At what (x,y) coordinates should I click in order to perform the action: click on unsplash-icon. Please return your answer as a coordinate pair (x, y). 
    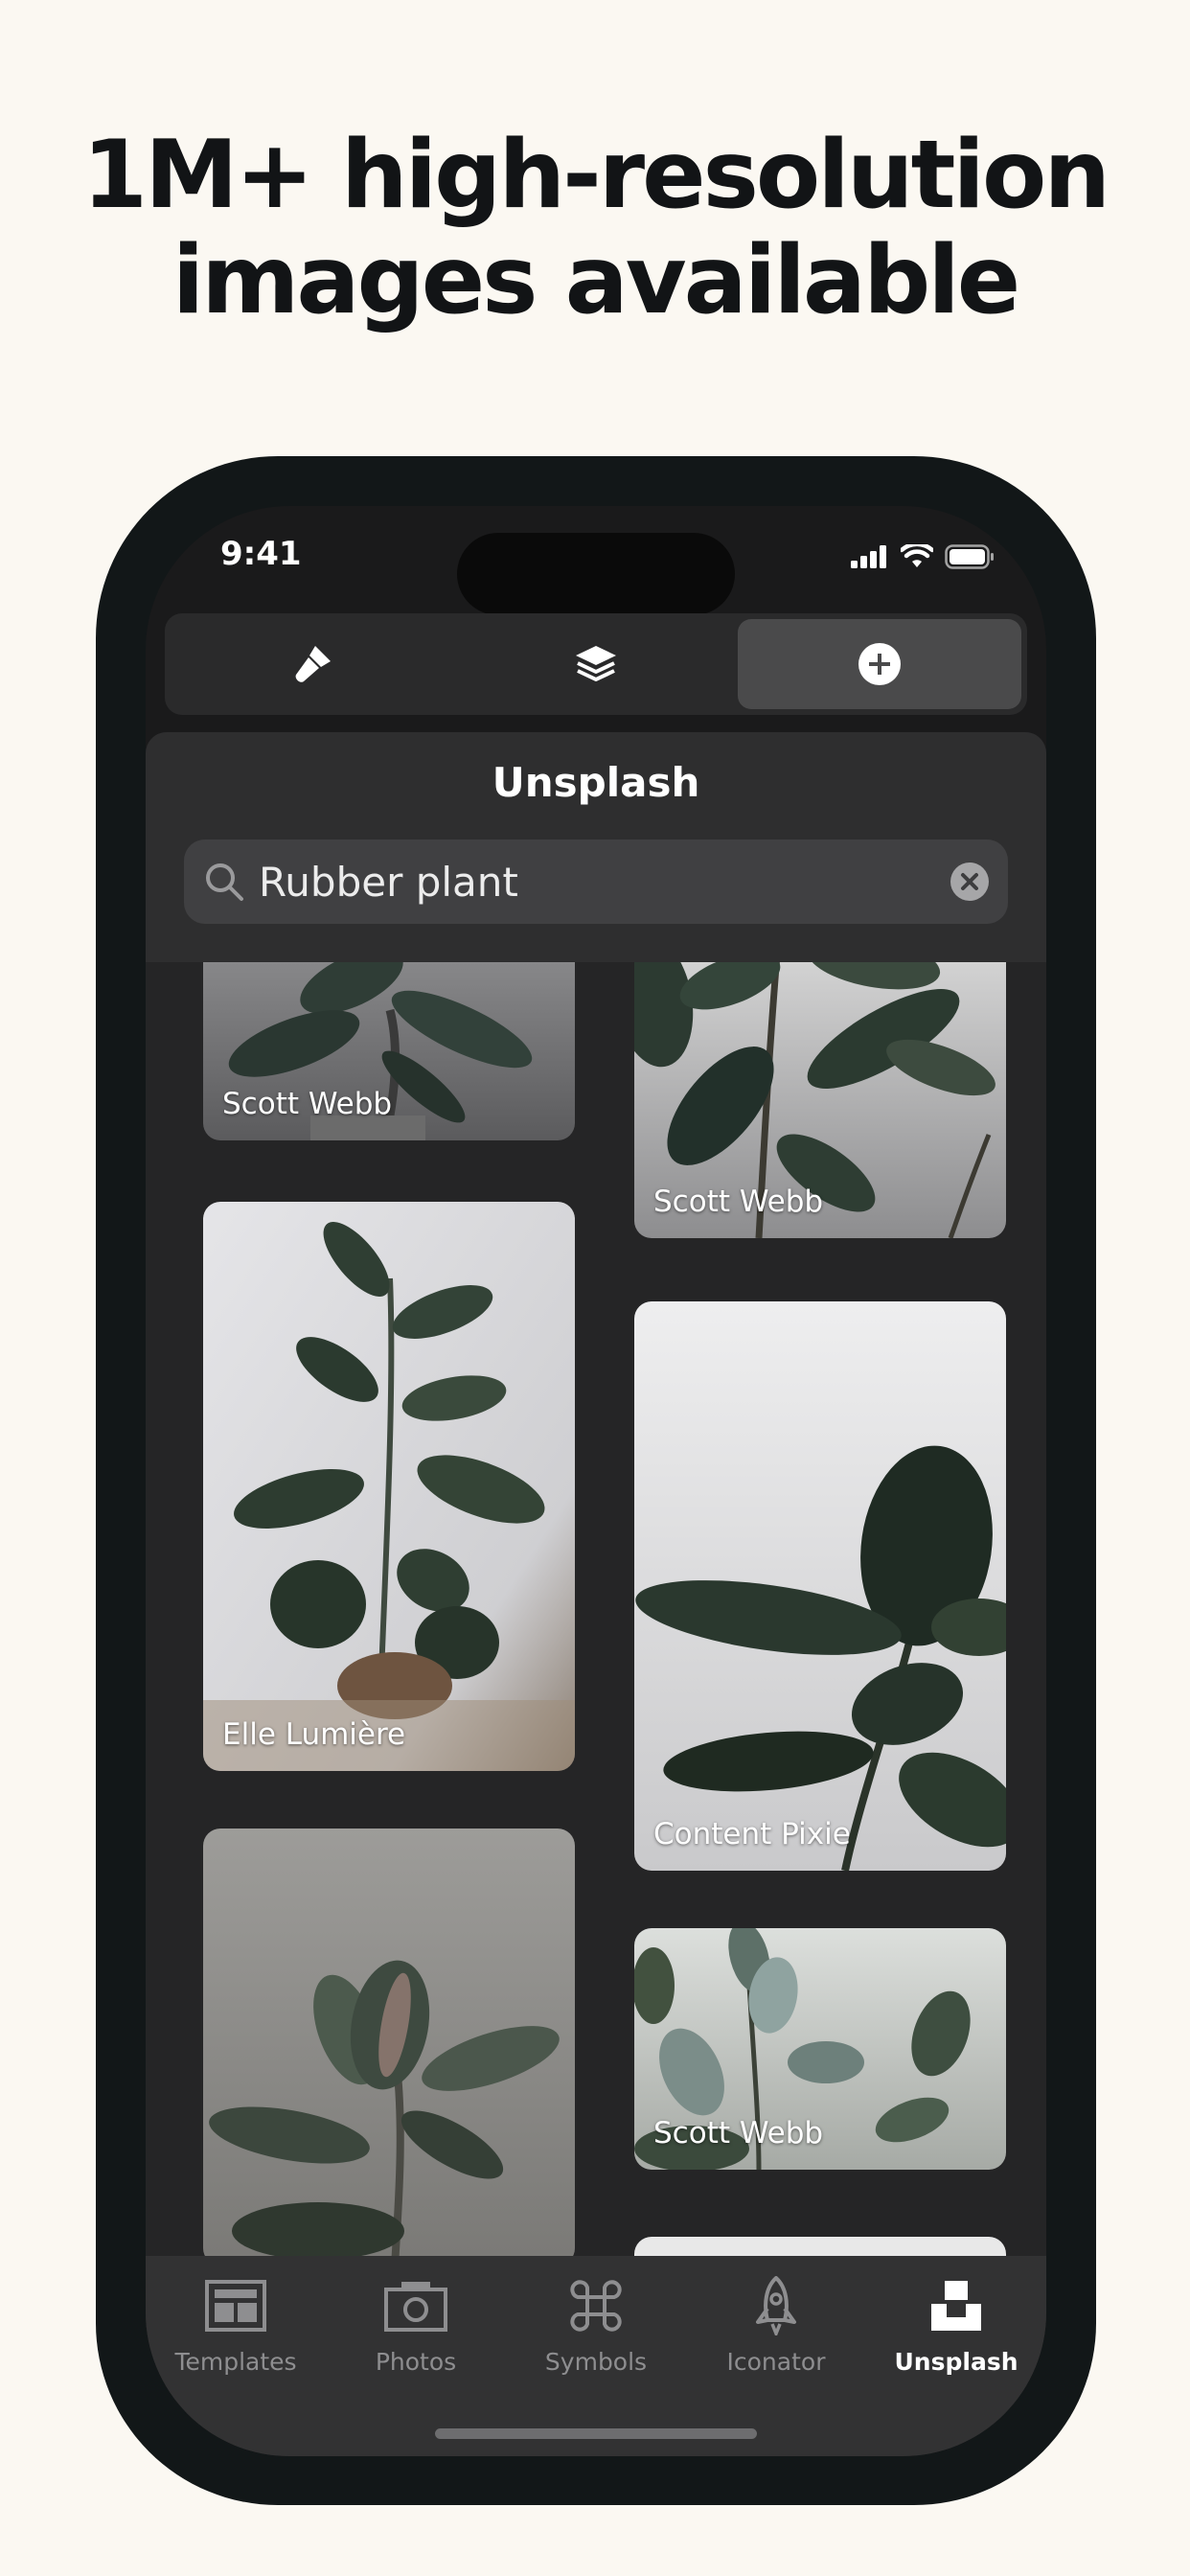
    Looking at the image, I should click on (956, 2306).